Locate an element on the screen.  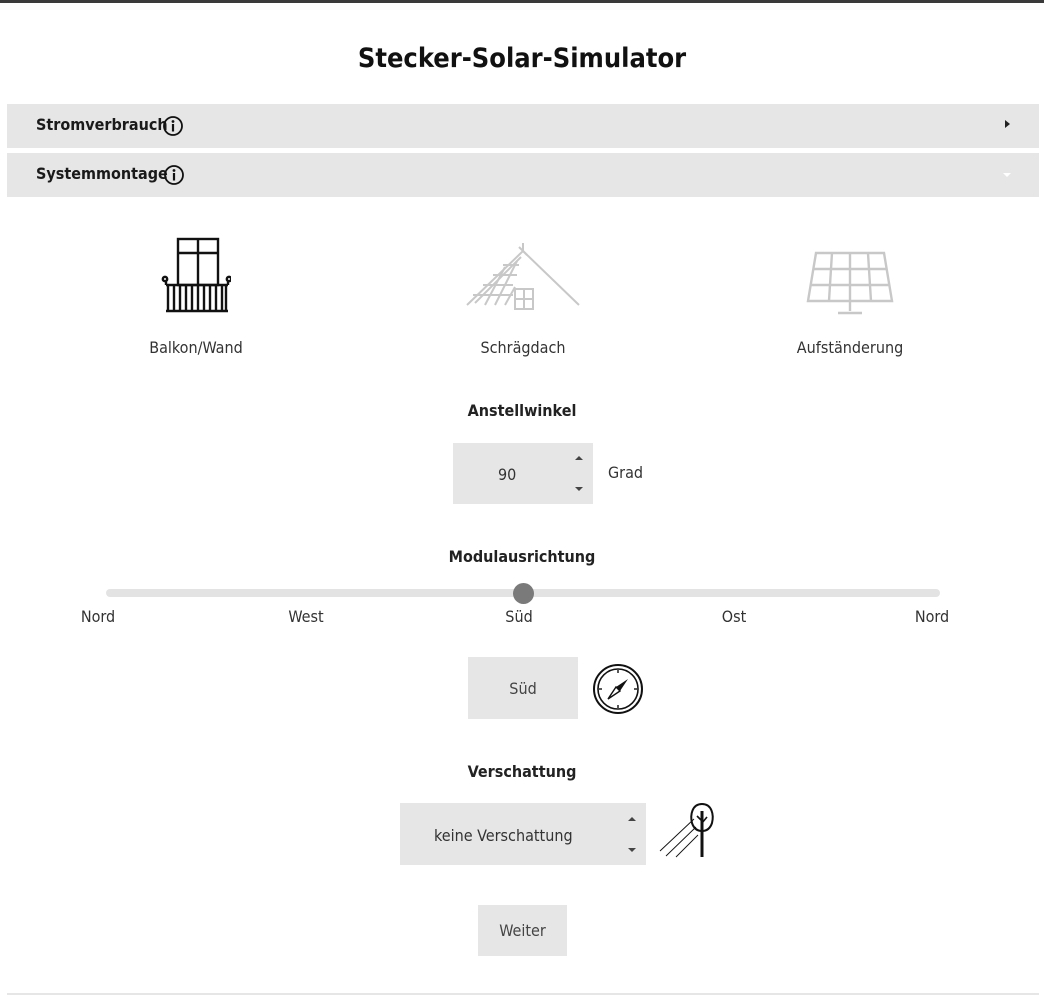
angle-spinner: 90 is located at coordinates (523, 473).